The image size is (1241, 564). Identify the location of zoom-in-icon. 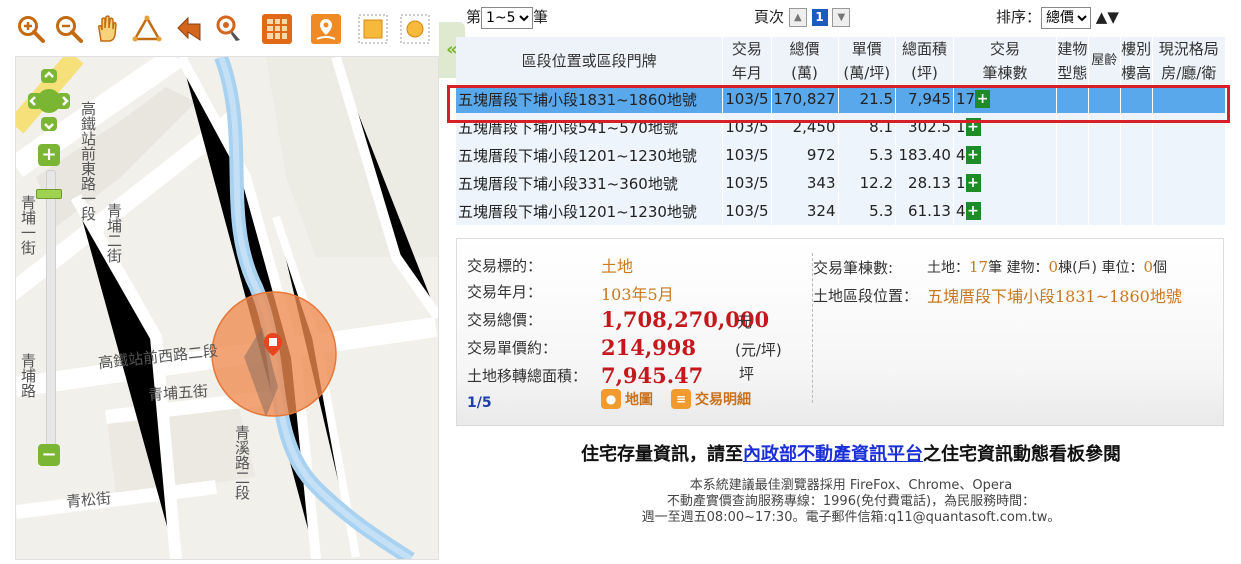
(31, 29).